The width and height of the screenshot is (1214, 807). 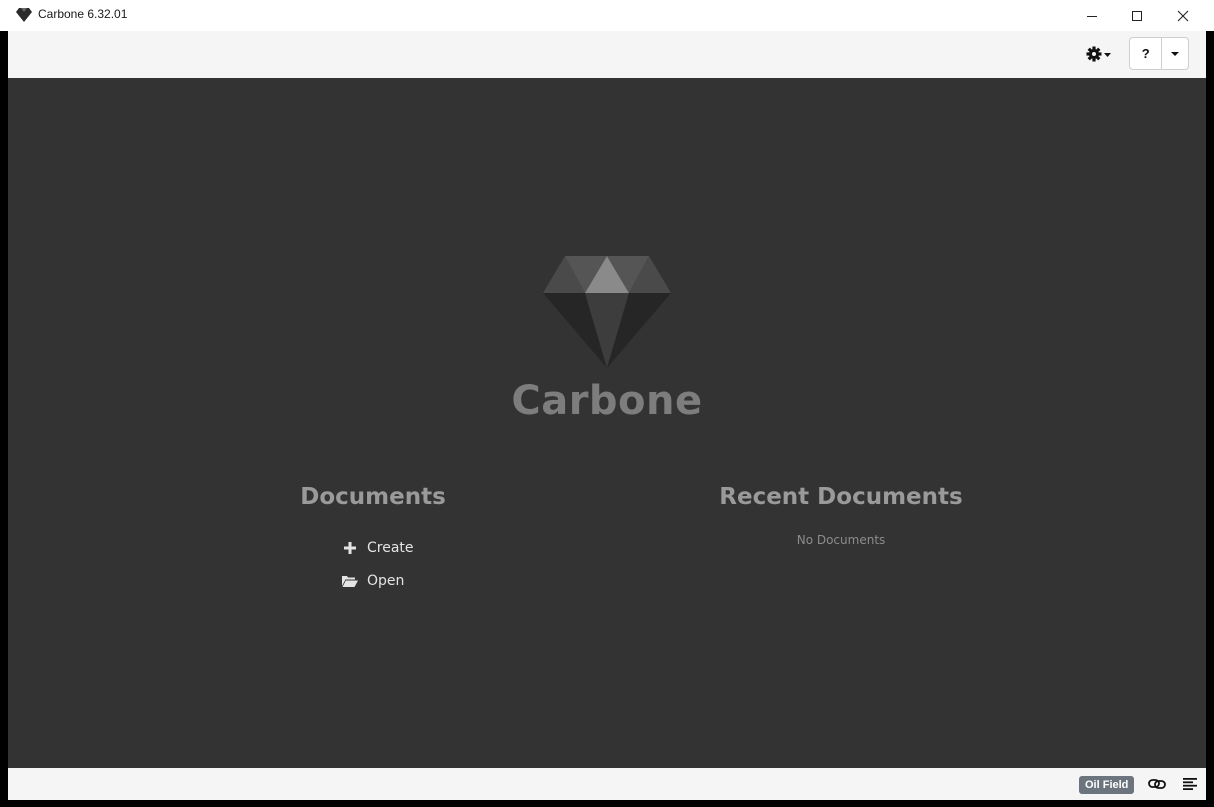 What do you see at coordinates (841, 540) in the screenshot?
I see `no-documents-text: No Documents` at bounding box center [841, 540].